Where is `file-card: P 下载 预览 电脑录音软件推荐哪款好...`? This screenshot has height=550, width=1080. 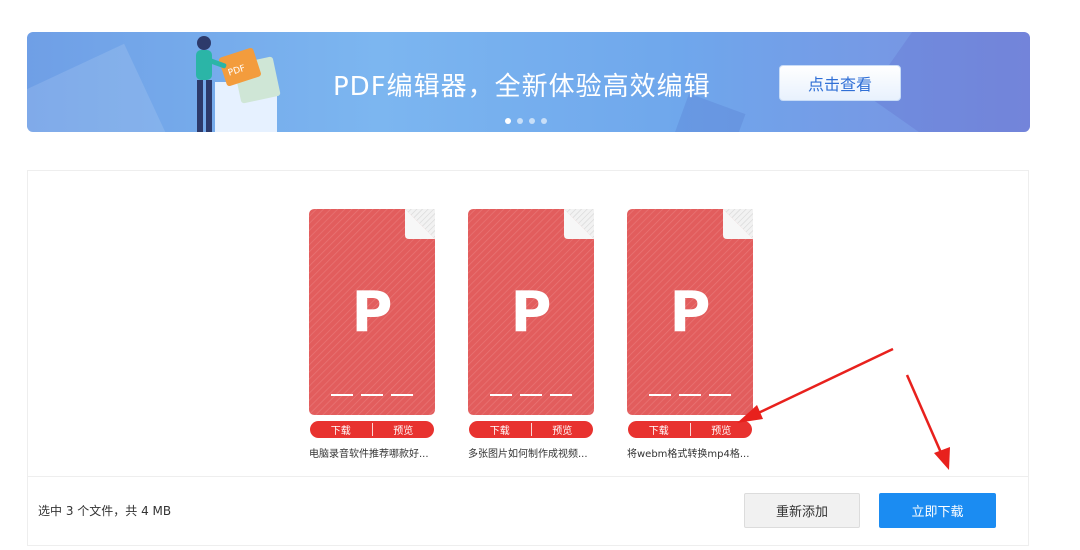 file-card: P 下载 预览 电脑录音软件推荐哪款好... is located at coordinates (373, 334).